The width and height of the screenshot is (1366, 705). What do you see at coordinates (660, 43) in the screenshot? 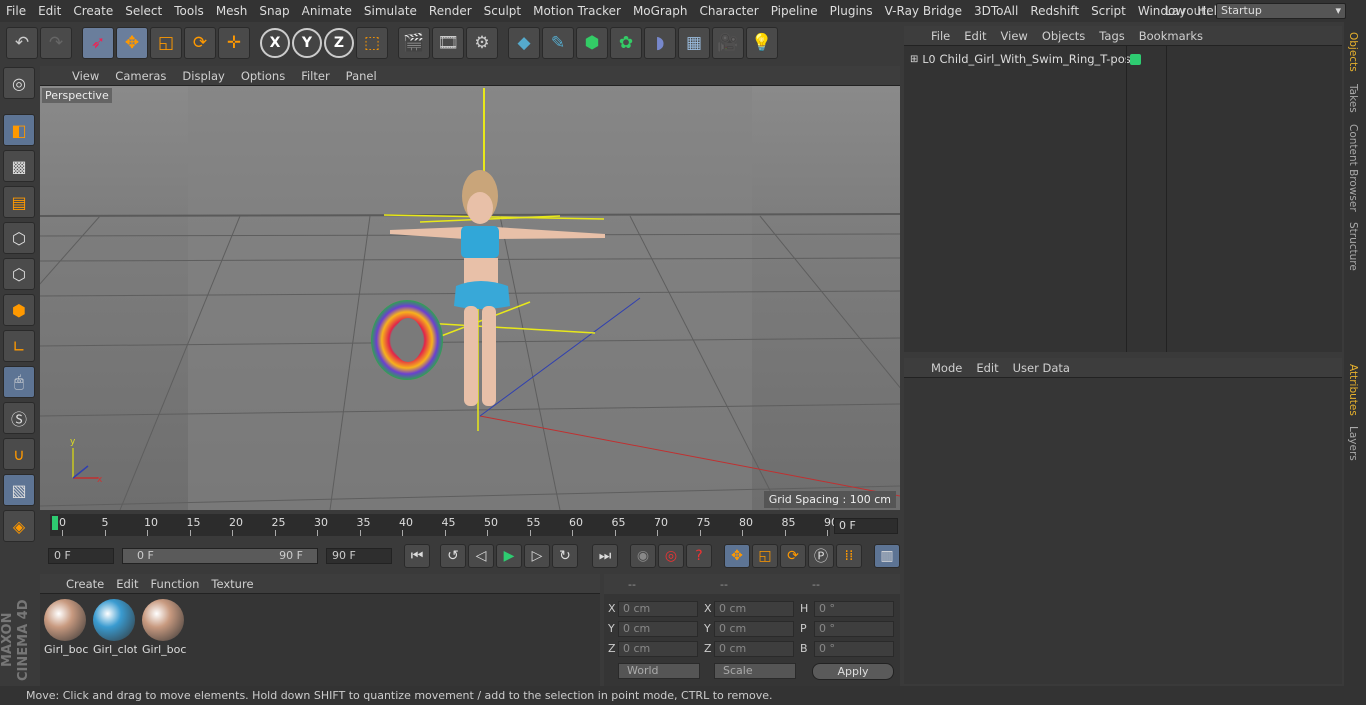
I see `deformer-icon: ◗` at bounding box center [660, 43].